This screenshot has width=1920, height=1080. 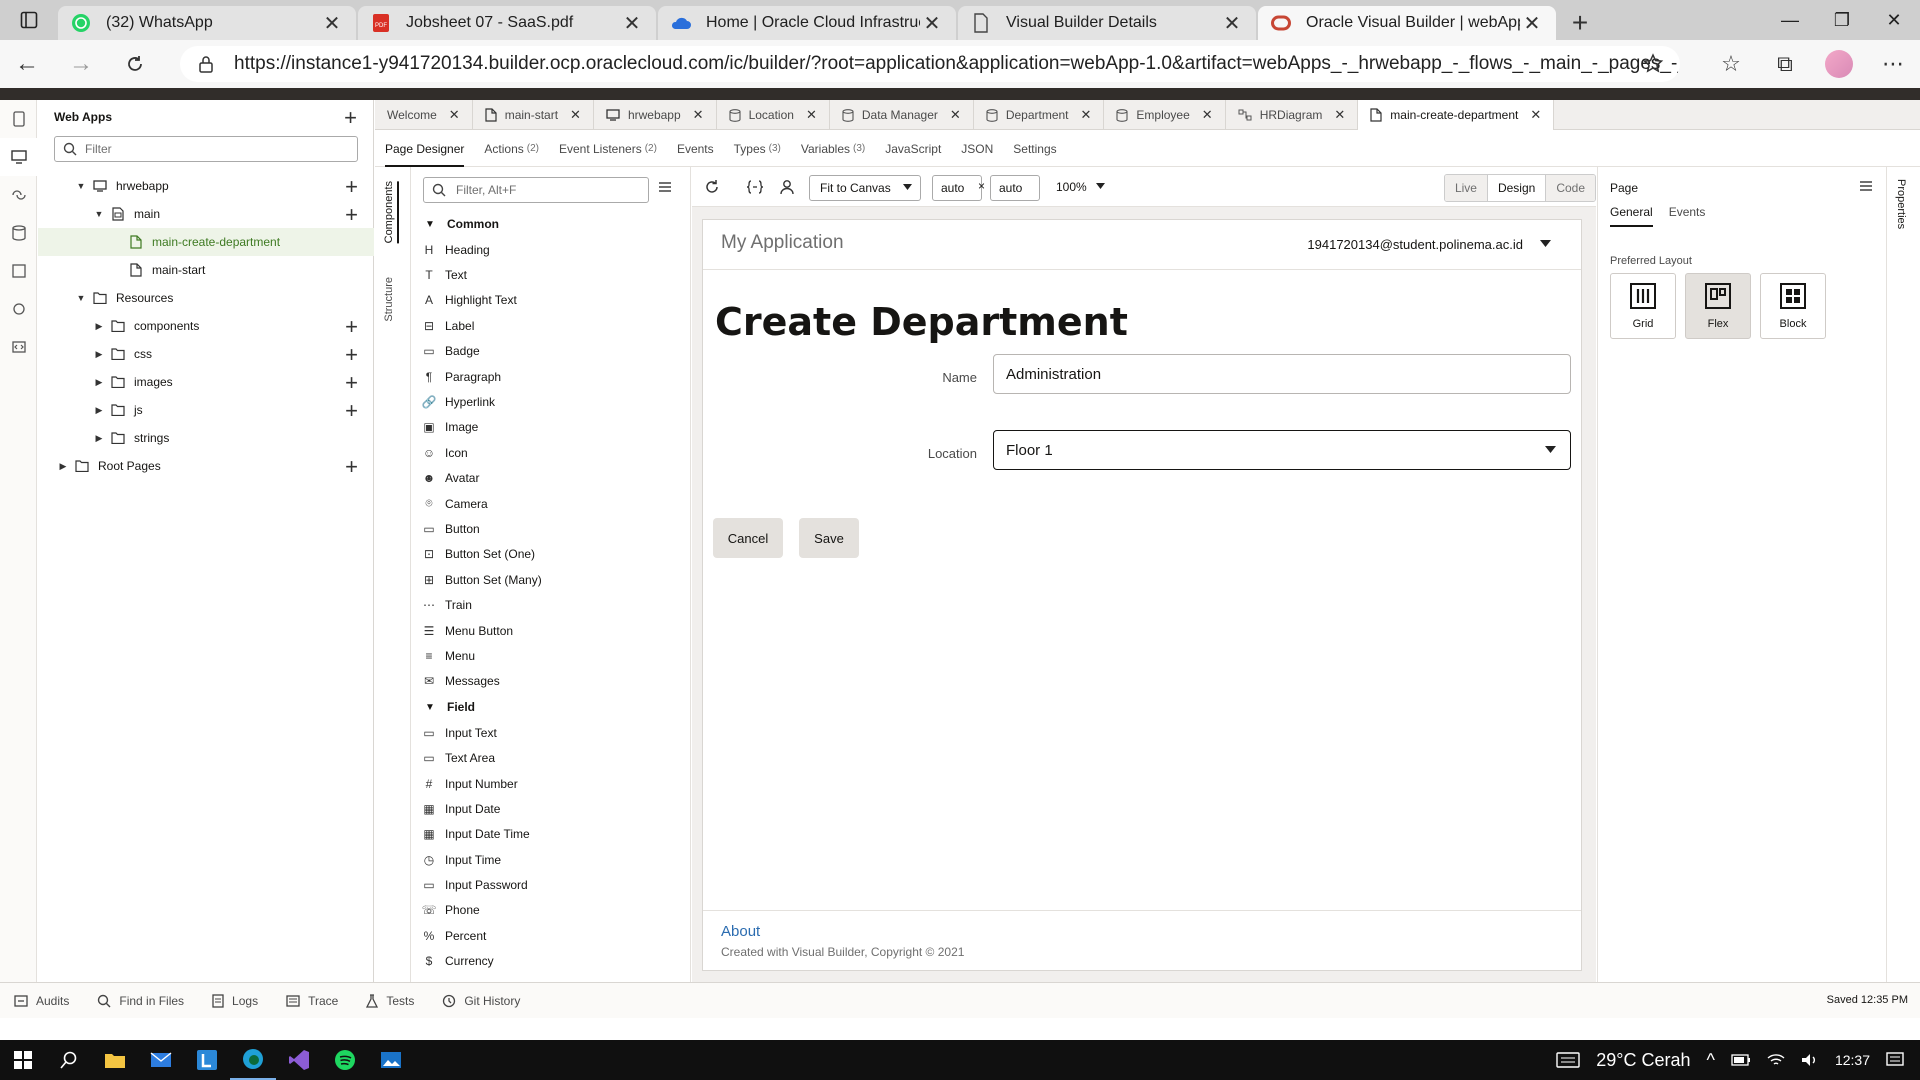 What do you see at coordinates (424, 115) in the screenshot?
I see `editor-tab-welcome: Welcome ✕` at bounding box center [424, 115].